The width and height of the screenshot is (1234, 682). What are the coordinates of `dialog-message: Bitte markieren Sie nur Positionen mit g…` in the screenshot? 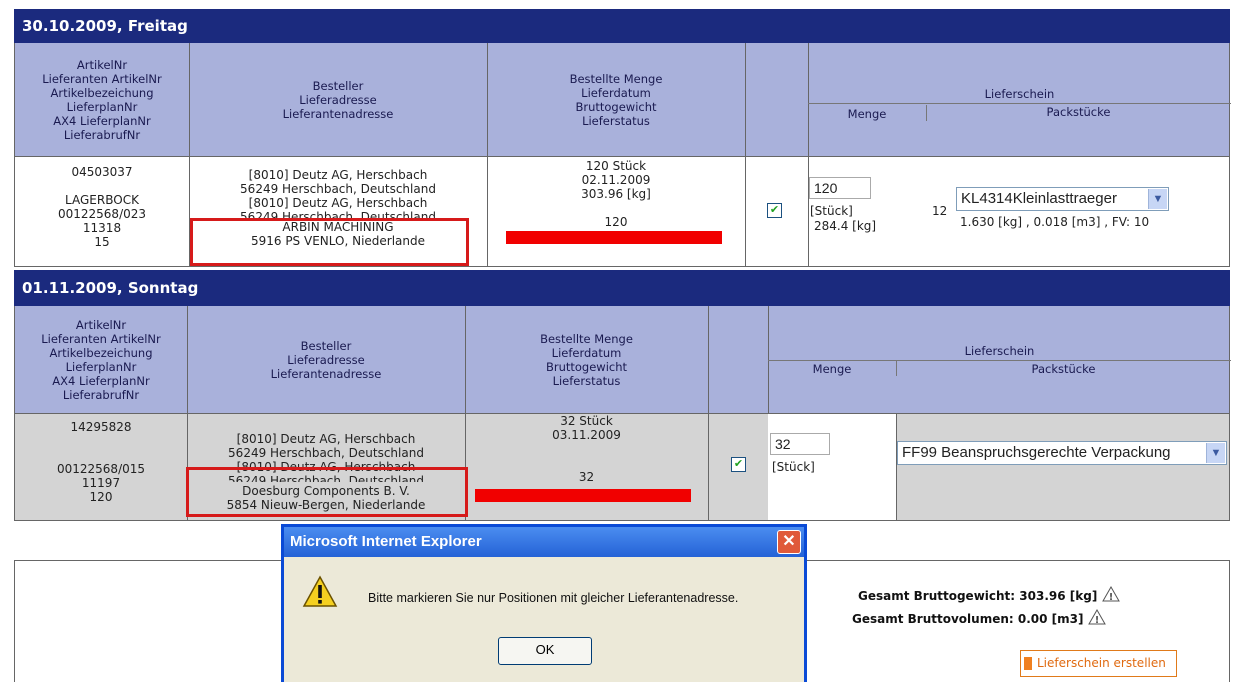 It's located at (553, 598).